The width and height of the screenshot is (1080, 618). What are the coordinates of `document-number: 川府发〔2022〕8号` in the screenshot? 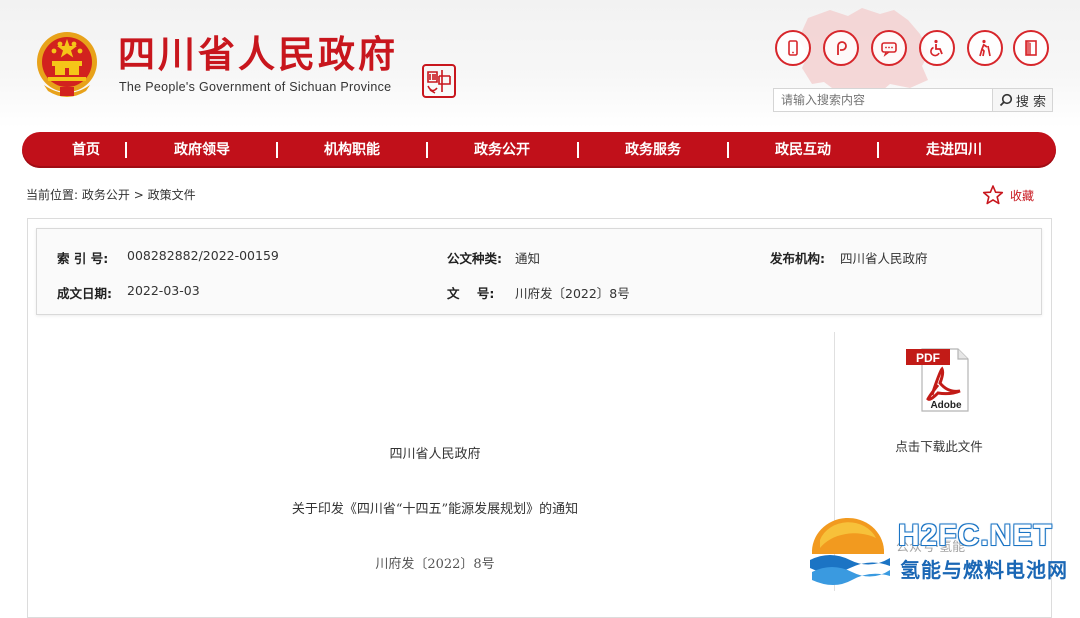 It's located at (435, 564).